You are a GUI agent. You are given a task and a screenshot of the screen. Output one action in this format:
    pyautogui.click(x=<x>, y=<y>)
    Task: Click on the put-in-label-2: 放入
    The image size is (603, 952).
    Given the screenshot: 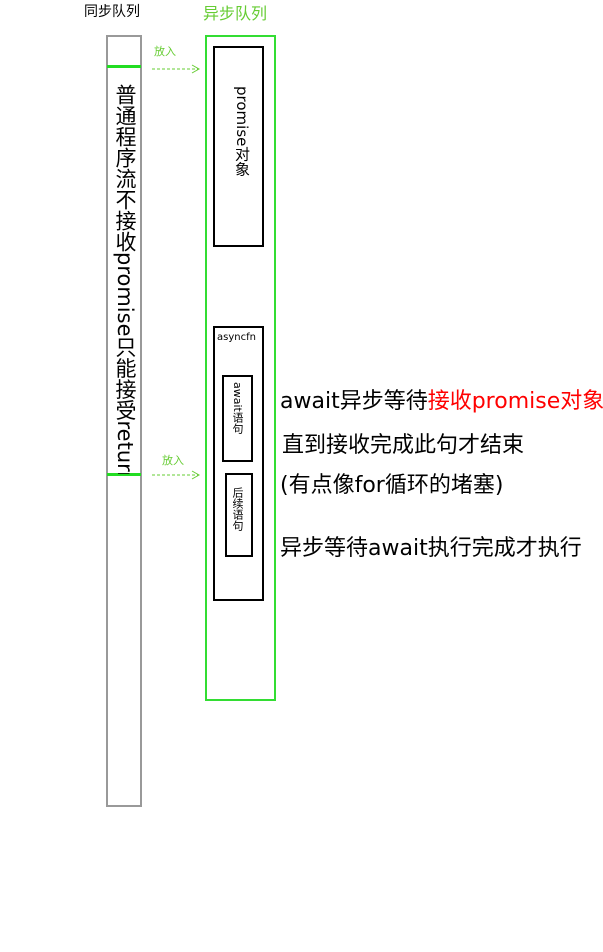 What is the action you would take?
    pyautogui.click(x=173, y=460)
    